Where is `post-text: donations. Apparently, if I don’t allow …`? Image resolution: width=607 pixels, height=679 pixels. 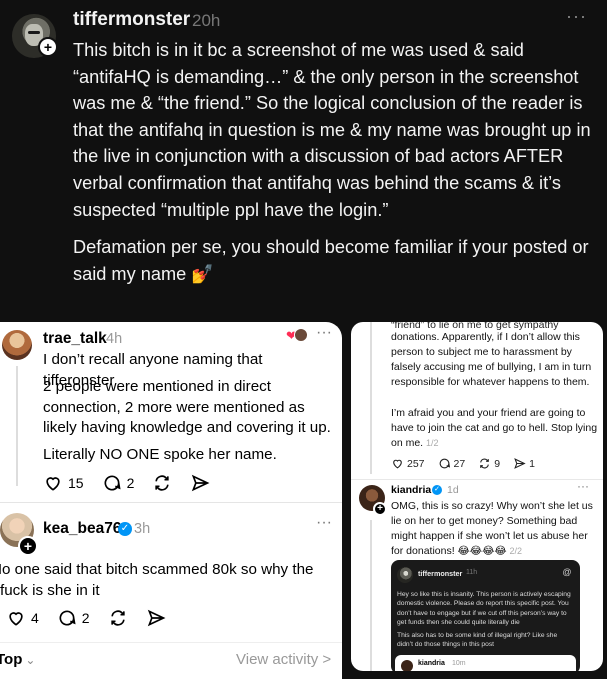
post-text: donations. Apparently, if I don’t allow … is located at coordinates (491, 359).